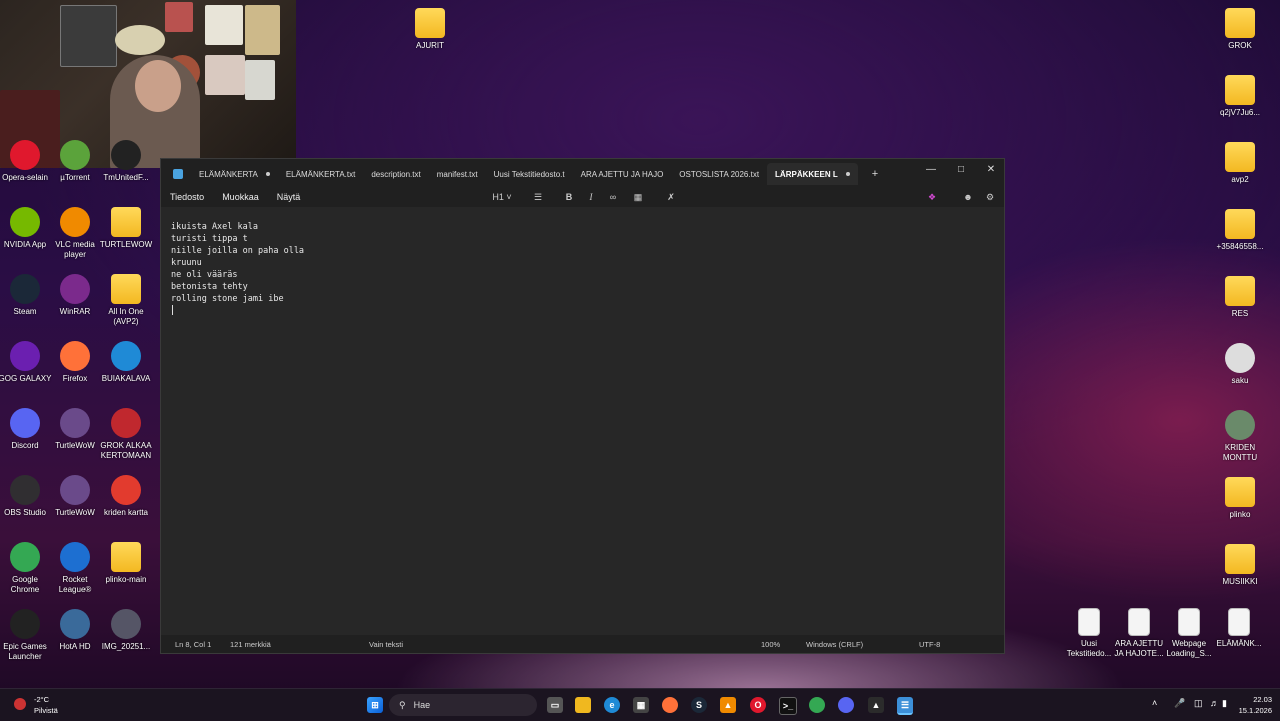 The width and height of the screenshot is (1280, 721). Describe the element at coordinates (1240, 436) in the screenshot. I see `desktop-icon: KRIDEN MONTTU` at that location.